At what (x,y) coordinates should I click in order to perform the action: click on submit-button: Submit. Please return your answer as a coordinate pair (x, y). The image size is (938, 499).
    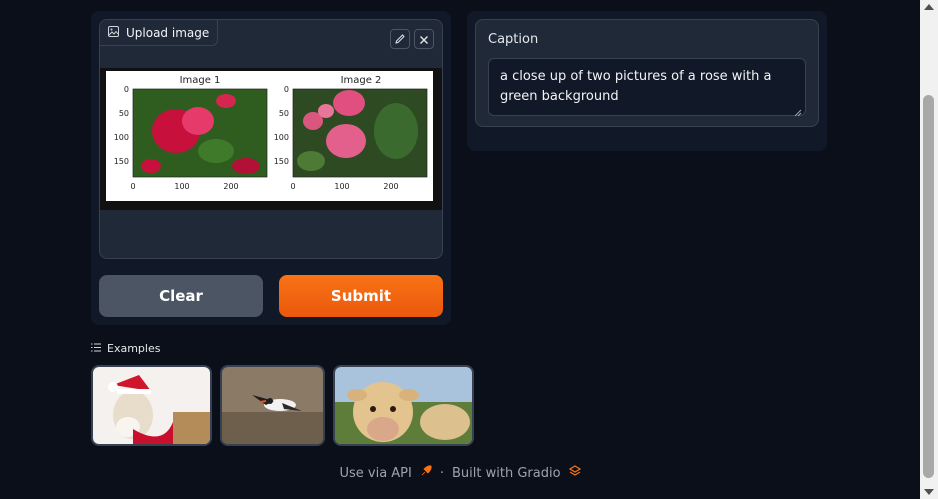
    Looking at the image, I should click on (361, 296).